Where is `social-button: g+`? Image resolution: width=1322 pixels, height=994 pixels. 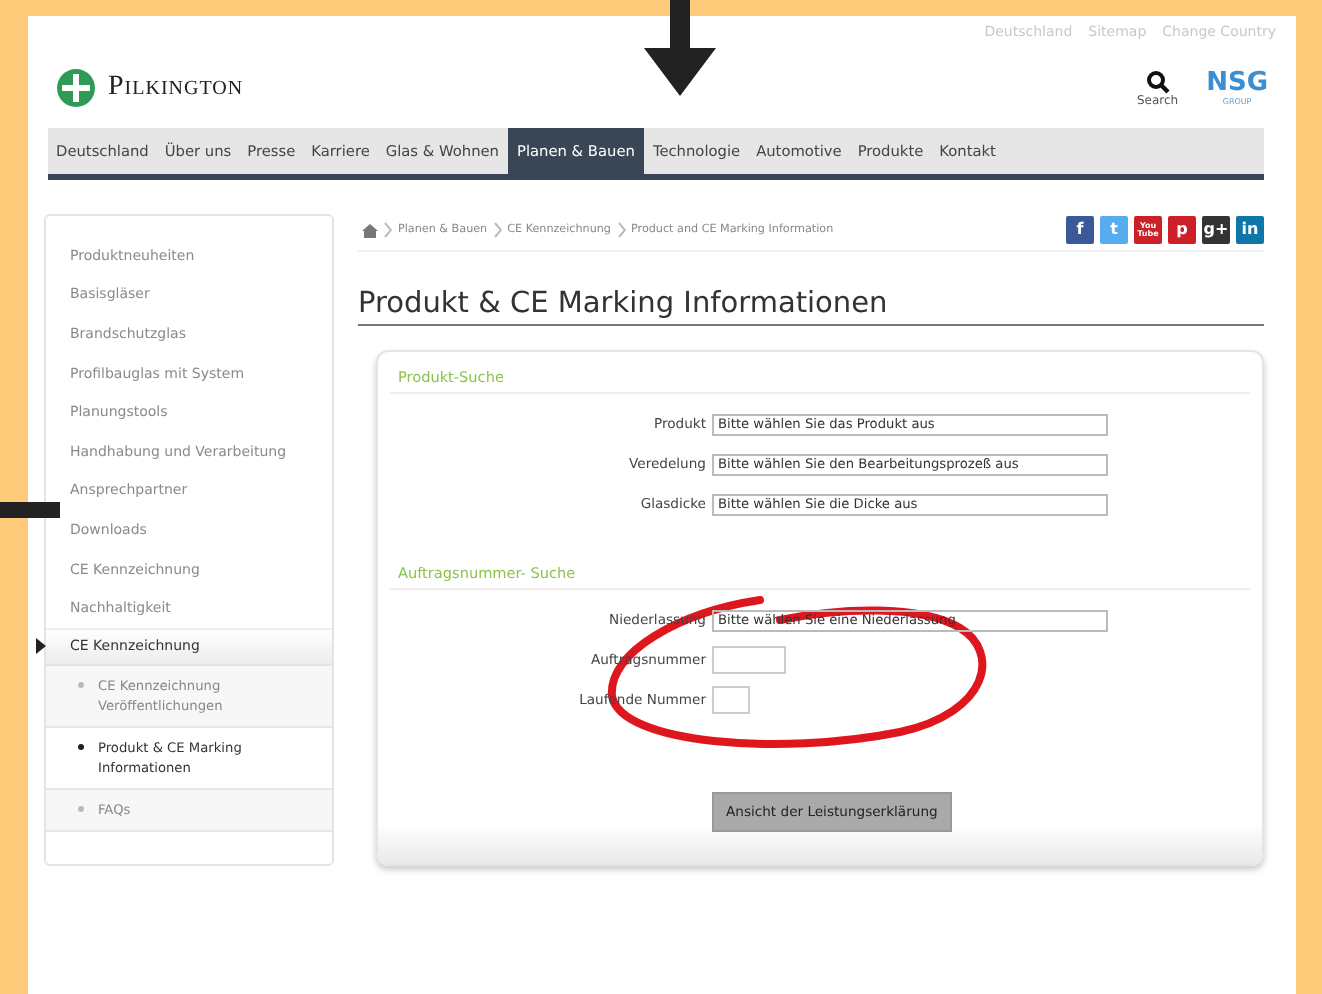
social-button: g+ is located at coordinates (1216, 230).